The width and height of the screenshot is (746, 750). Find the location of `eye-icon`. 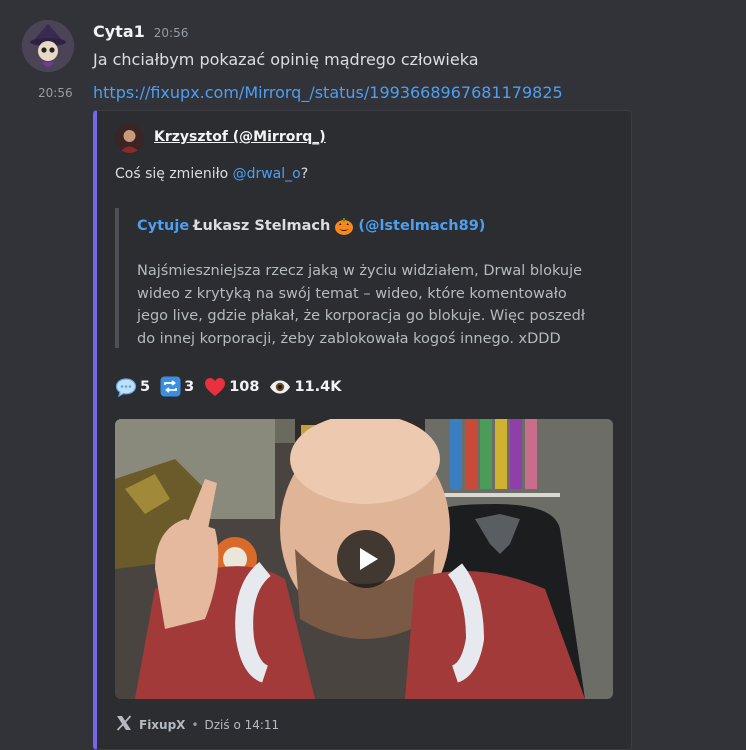

eye-icon is located at coordinates (280, 387).